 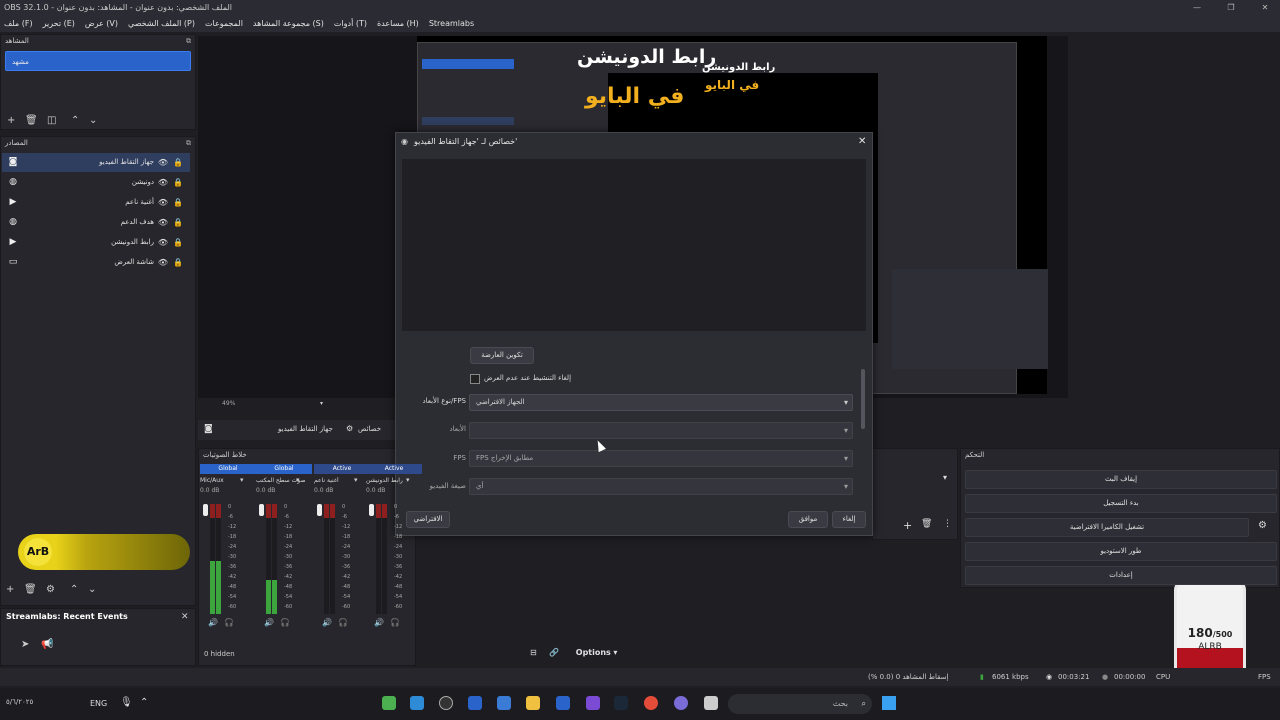 What do you see at coordinates (808, 519) in the screenshot?
I see `ok-button: موافق` at bounding box center [808, 519].